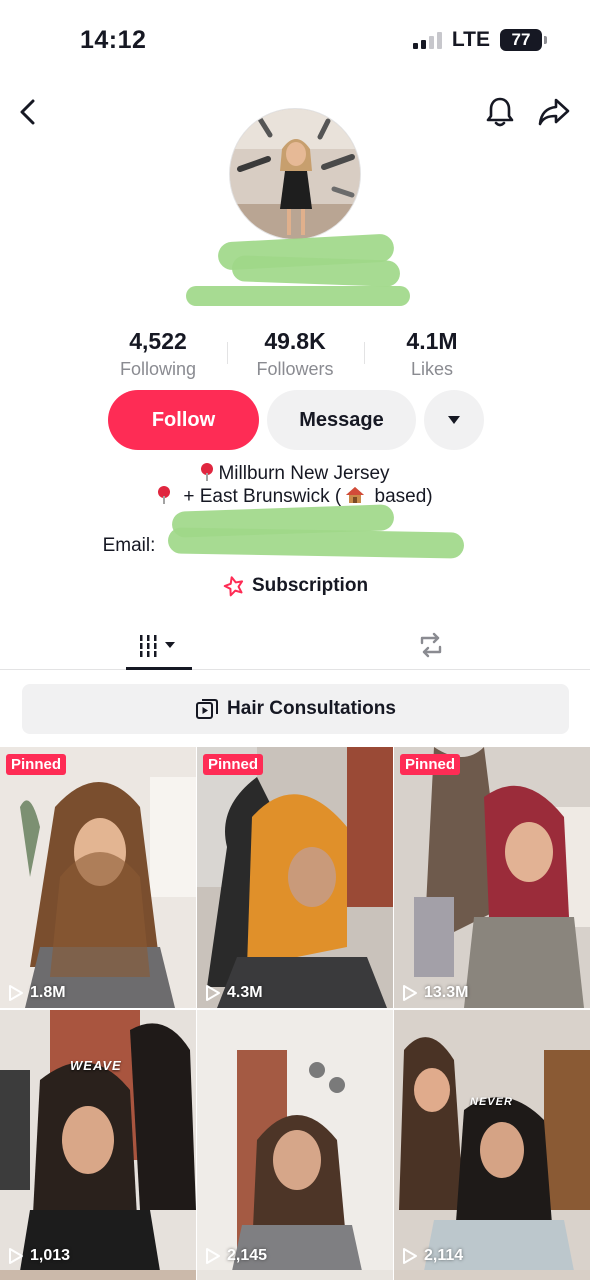 The width and height of the screenshot is (590, 1280). I want to click on view-count: 1,013, so click(39, 1256).